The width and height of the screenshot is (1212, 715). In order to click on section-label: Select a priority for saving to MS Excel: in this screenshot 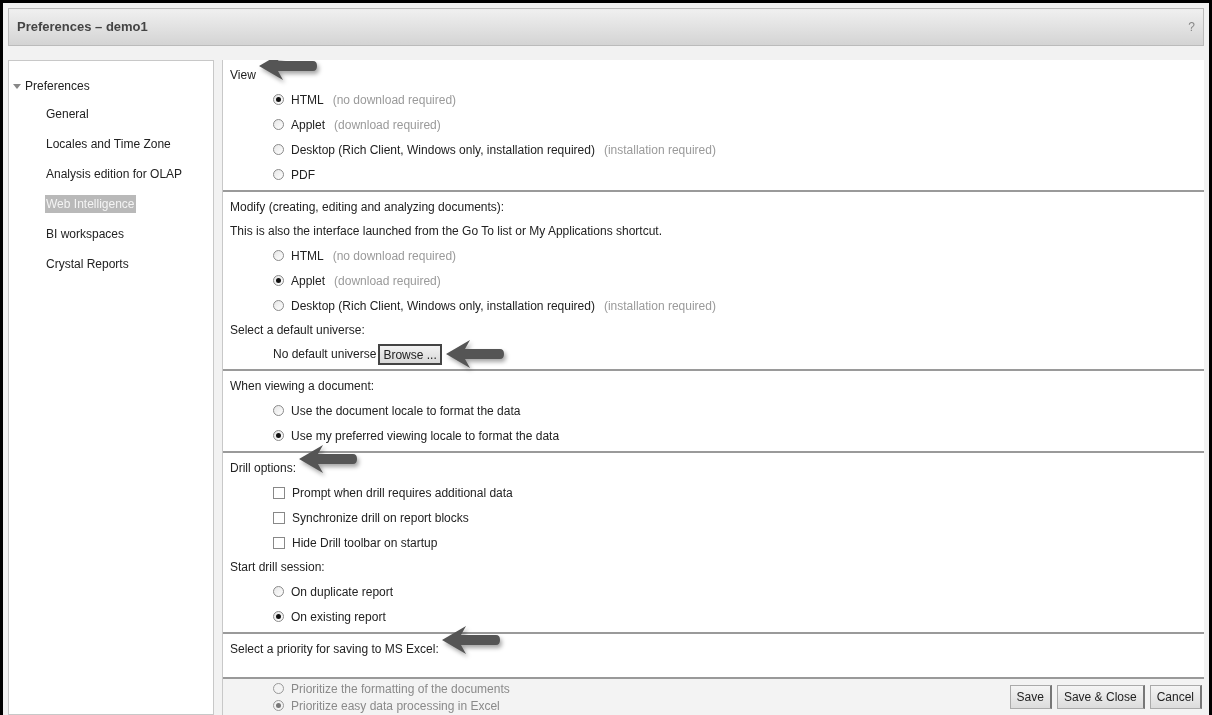, I will do `click(334, 649)`.